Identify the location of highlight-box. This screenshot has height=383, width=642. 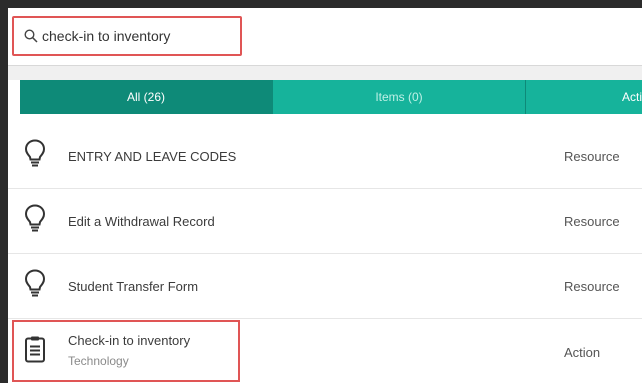
(126, 351).